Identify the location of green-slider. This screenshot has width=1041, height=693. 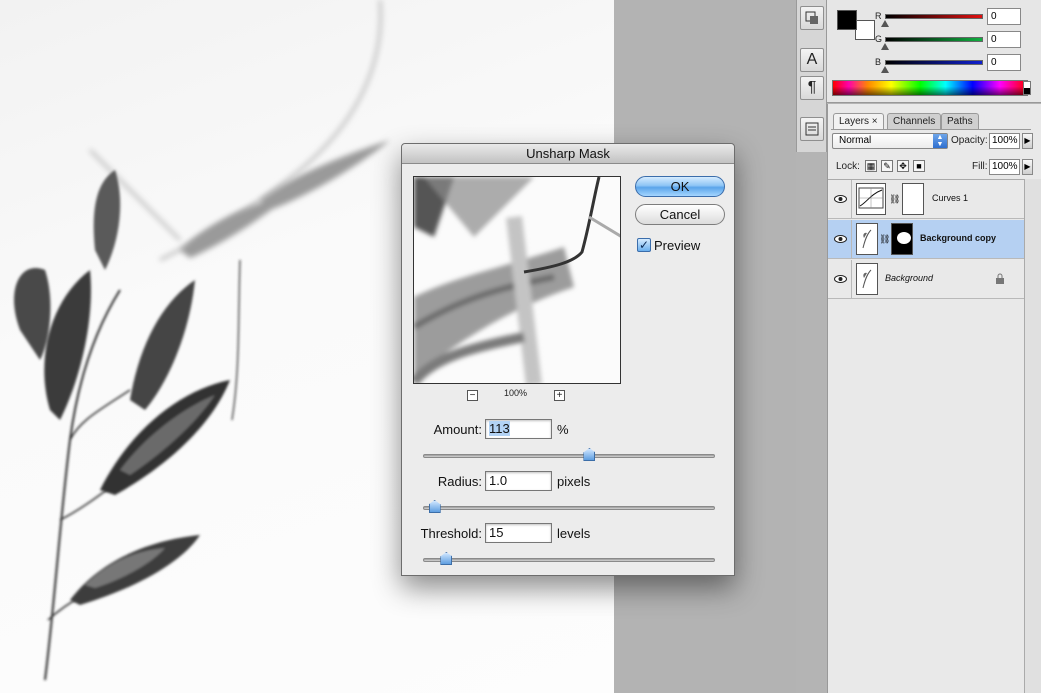
(934, 39).